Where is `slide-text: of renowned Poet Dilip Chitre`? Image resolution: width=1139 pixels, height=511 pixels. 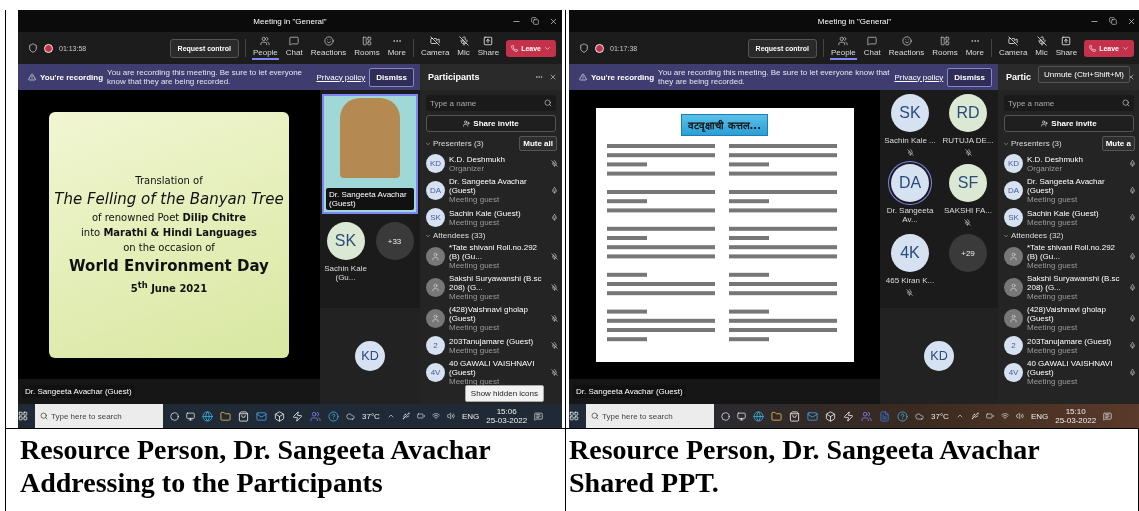 slide-text: of renowned Poet Dilip Chitre is located at coordinates (169, 218).